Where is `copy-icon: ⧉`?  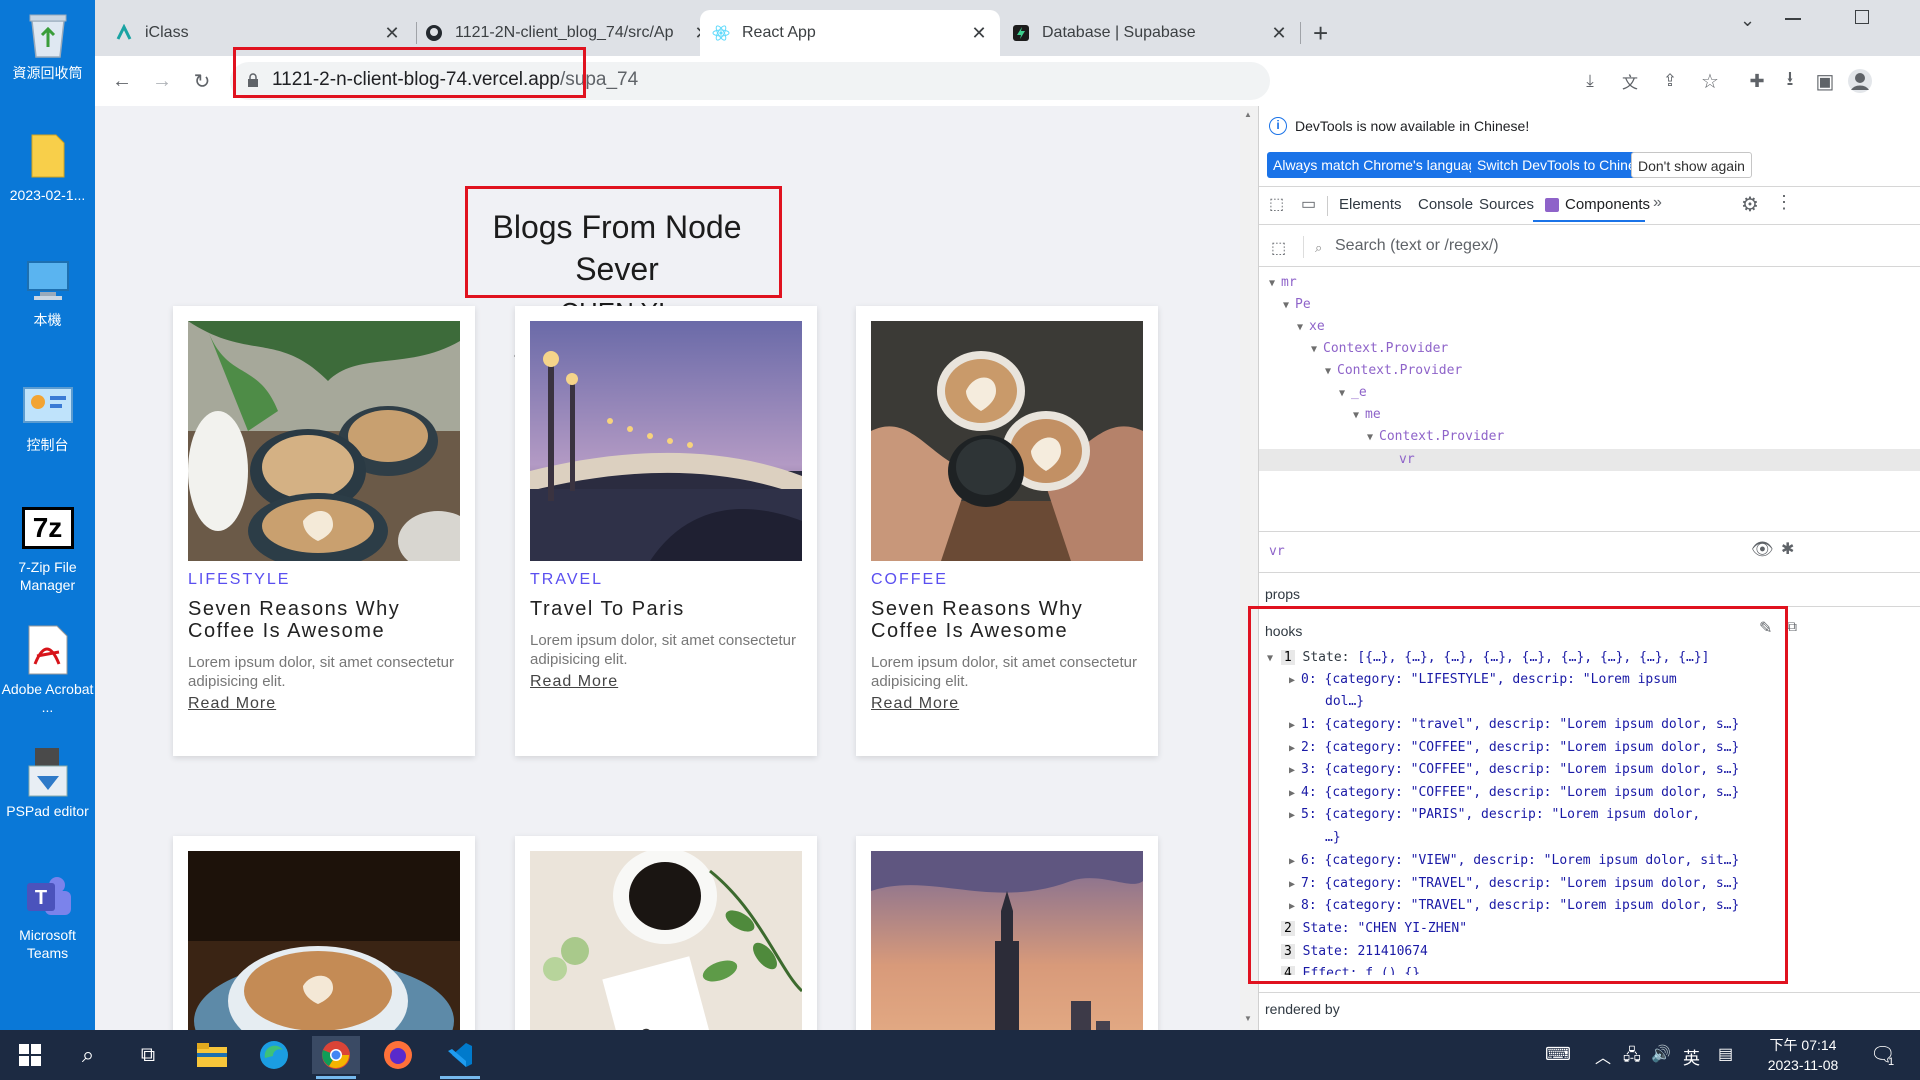
copy-icon: ⧉ is located at coordinates (1792, 626).